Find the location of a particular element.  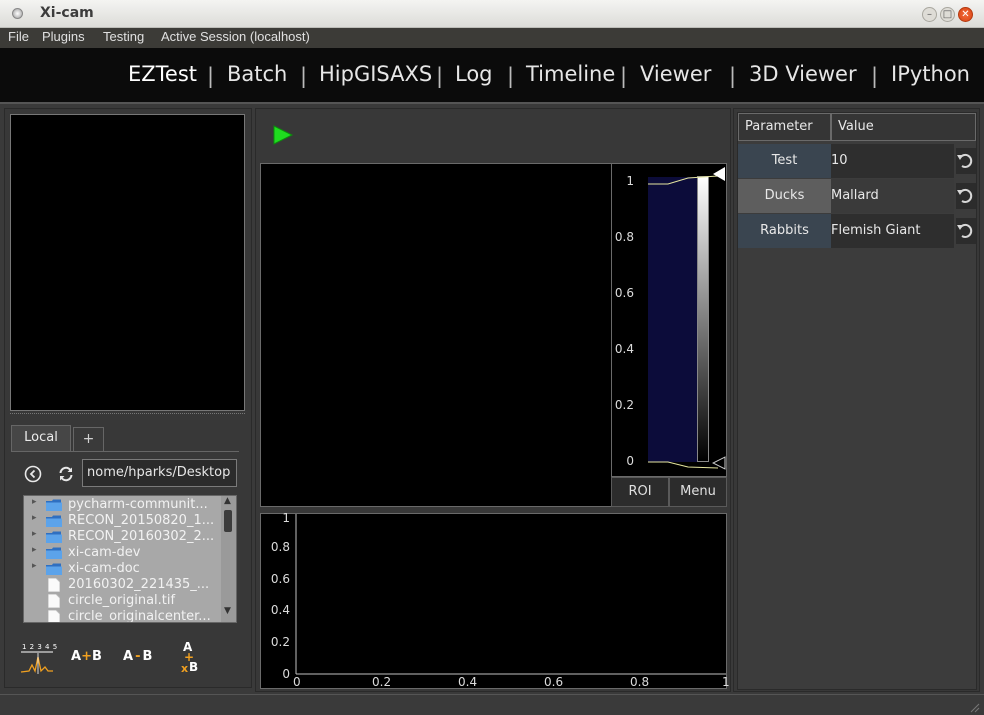

list-item: ▸ xi-cam-dev is located at coordinates (122, 553).